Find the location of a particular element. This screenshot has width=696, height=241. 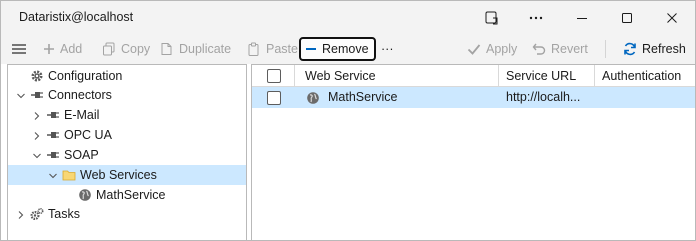

tree-item-mathservice: MathService is located at coordinates (127, 195).